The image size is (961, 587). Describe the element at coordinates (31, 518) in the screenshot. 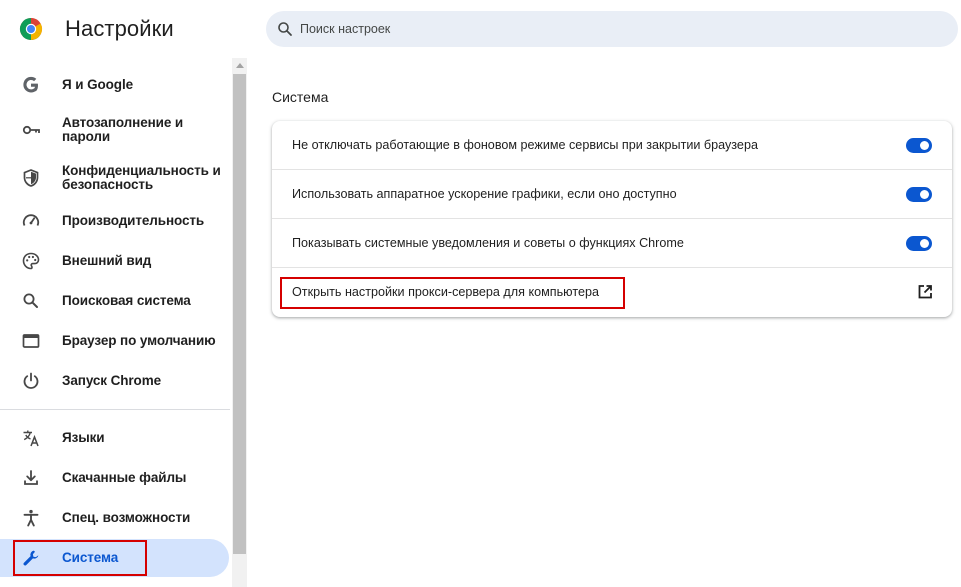

I see `accessibility-icon` at that location.